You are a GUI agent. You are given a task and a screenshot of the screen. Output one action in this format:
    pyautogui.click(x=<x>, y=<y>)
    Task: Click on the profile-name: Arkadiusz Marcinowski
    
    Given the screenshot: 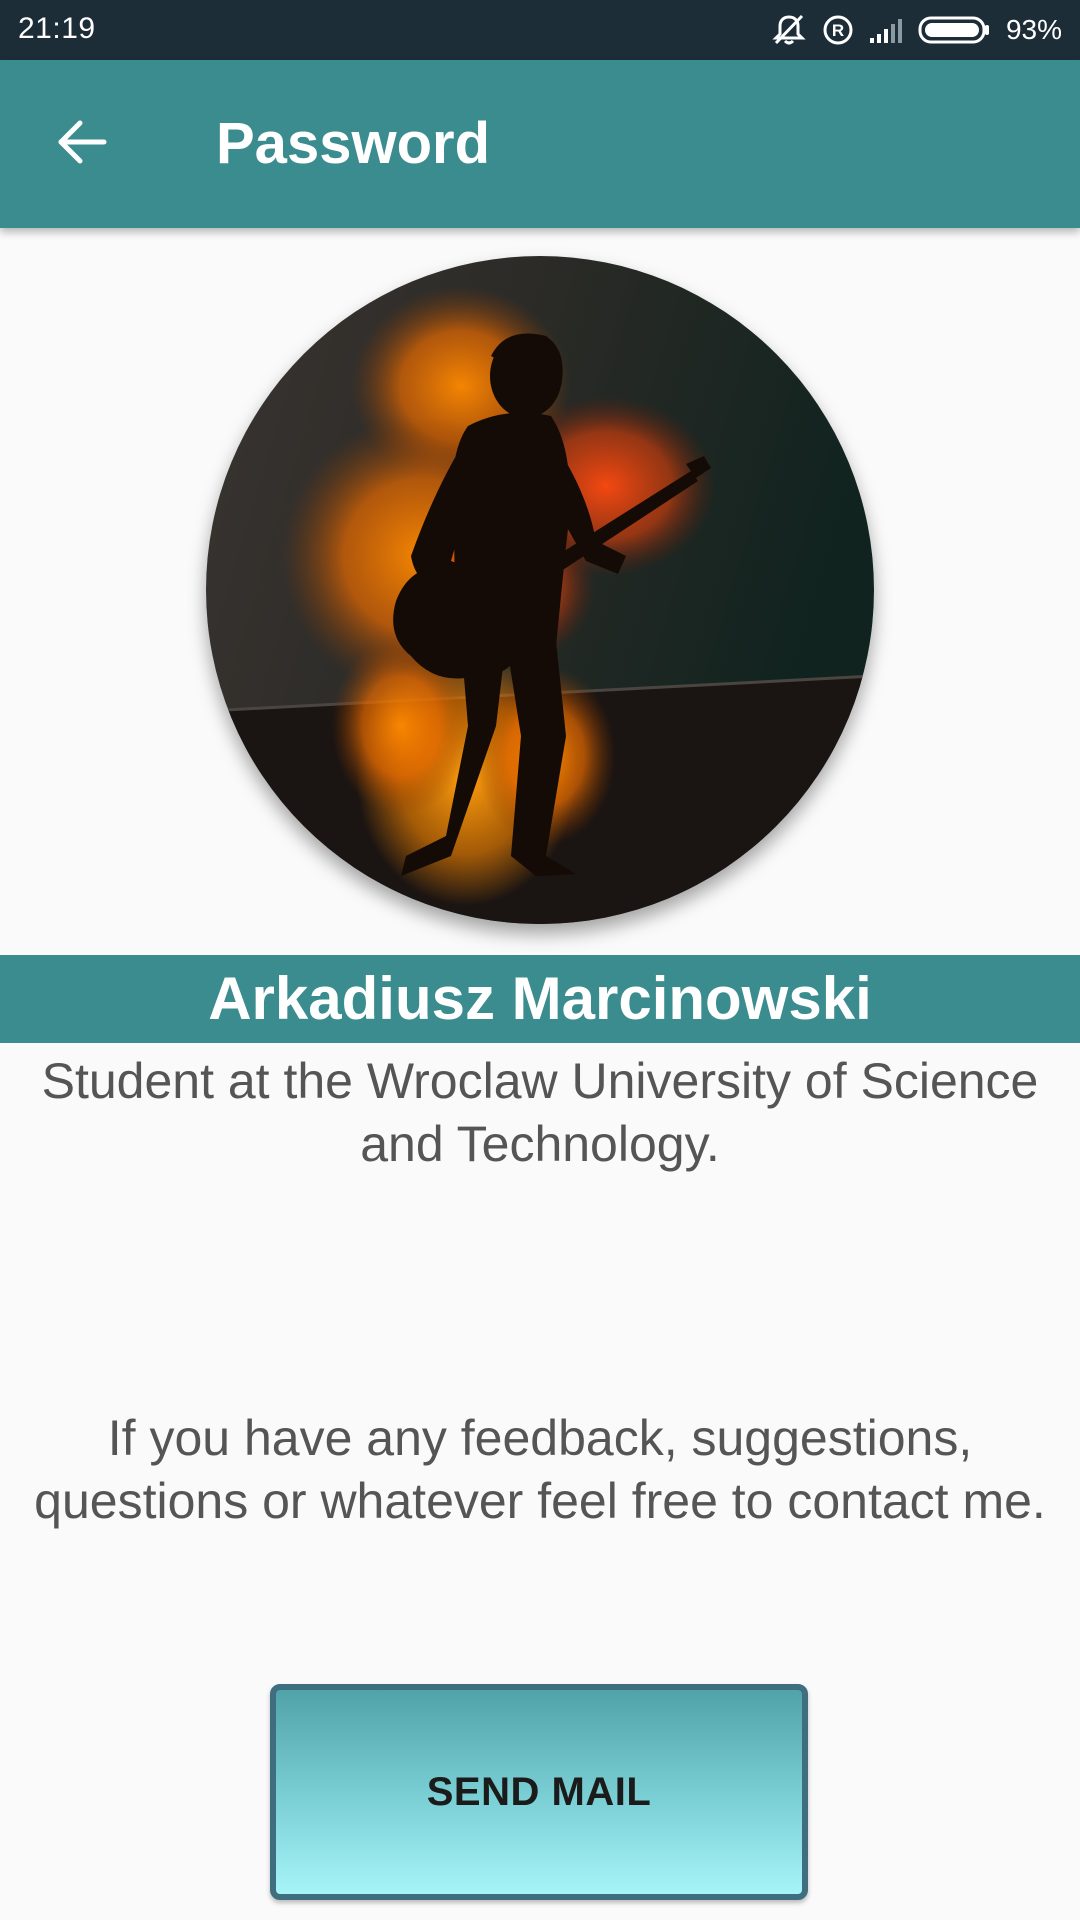 What is the action you would take?
    pyautogui.click(x=540, y=998)
    